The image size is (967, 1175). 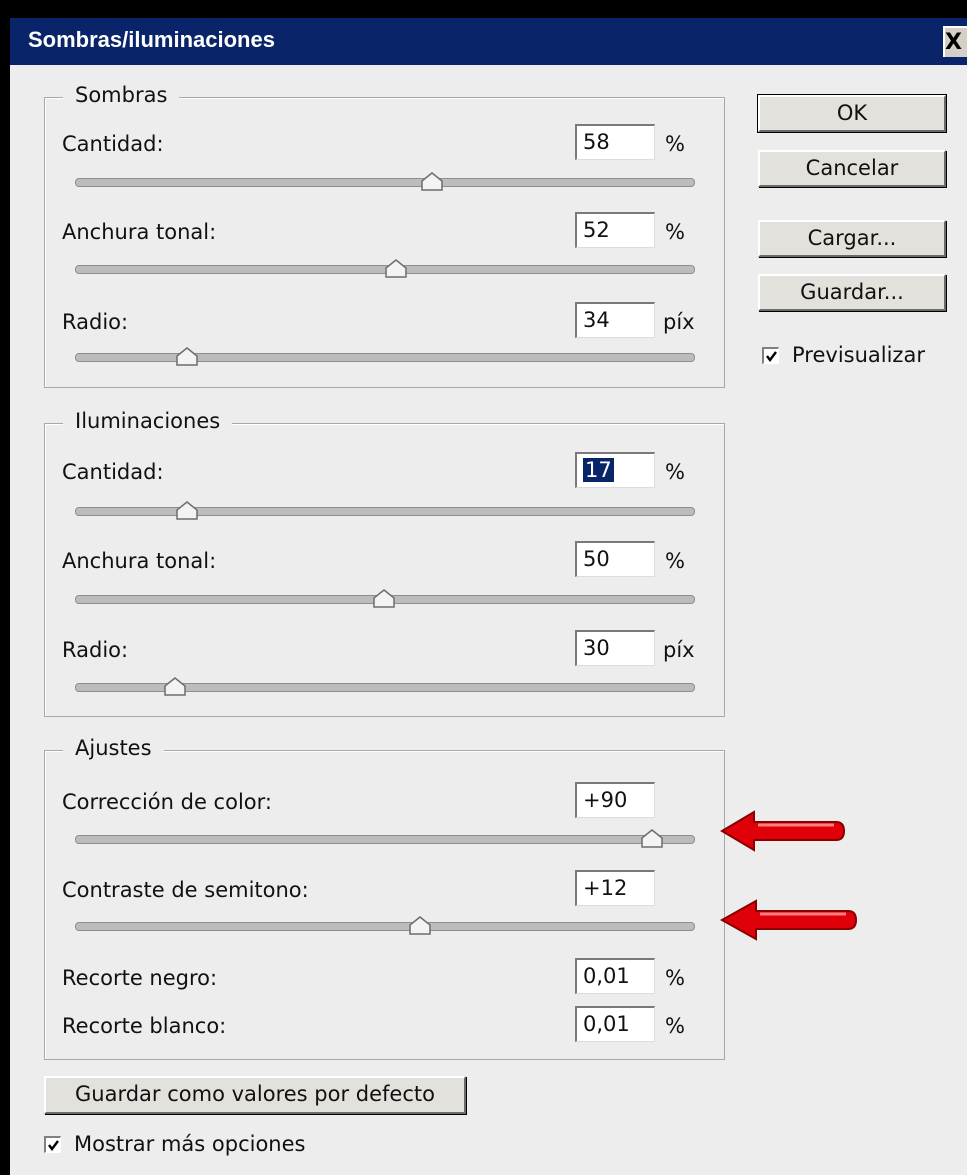 What do you see at coordinates (675, 472) in the screenshot?
I see `iluminaciones-cantidad-unit: %` at bounding box center [675, 472].